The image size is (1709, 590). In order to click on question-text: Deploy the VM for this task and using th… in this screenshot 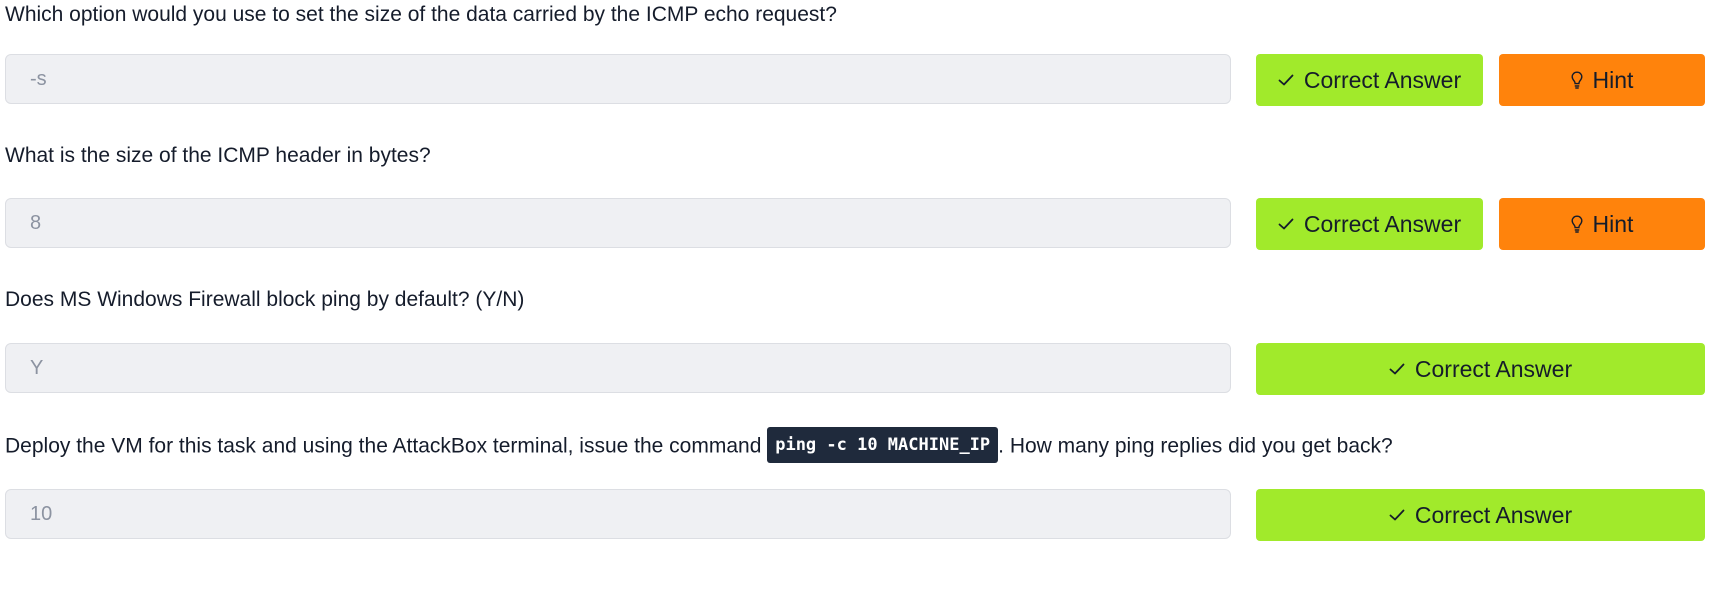, I will do `click(699, 446)`.